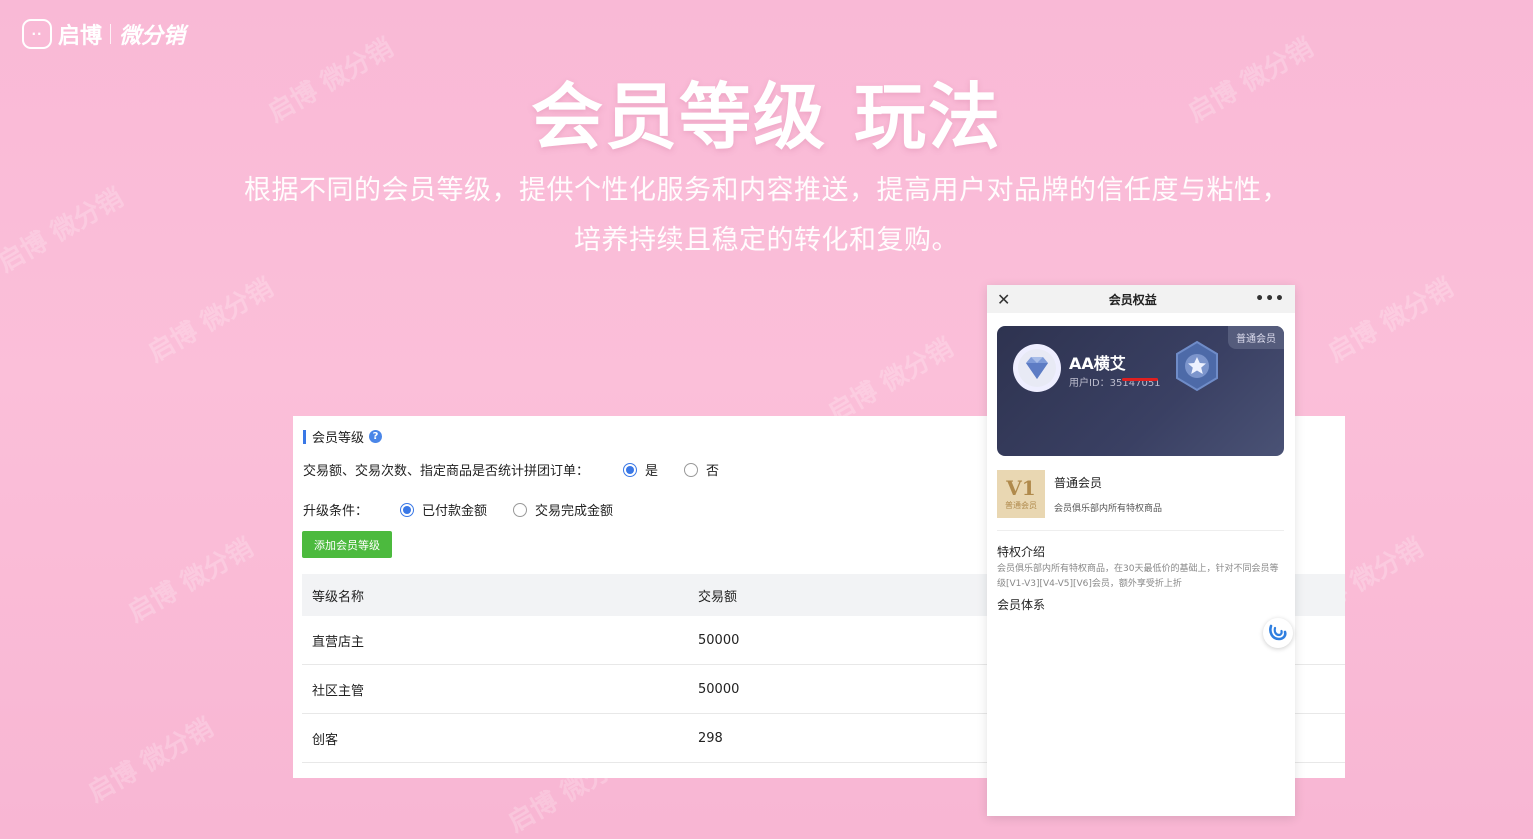 The height and width of the screenshot is (839, 1533). What do you see at coordinates (652, 471) in the screenshot?
I see `radio-yes-label: 是` at bounding box center [652, 471].